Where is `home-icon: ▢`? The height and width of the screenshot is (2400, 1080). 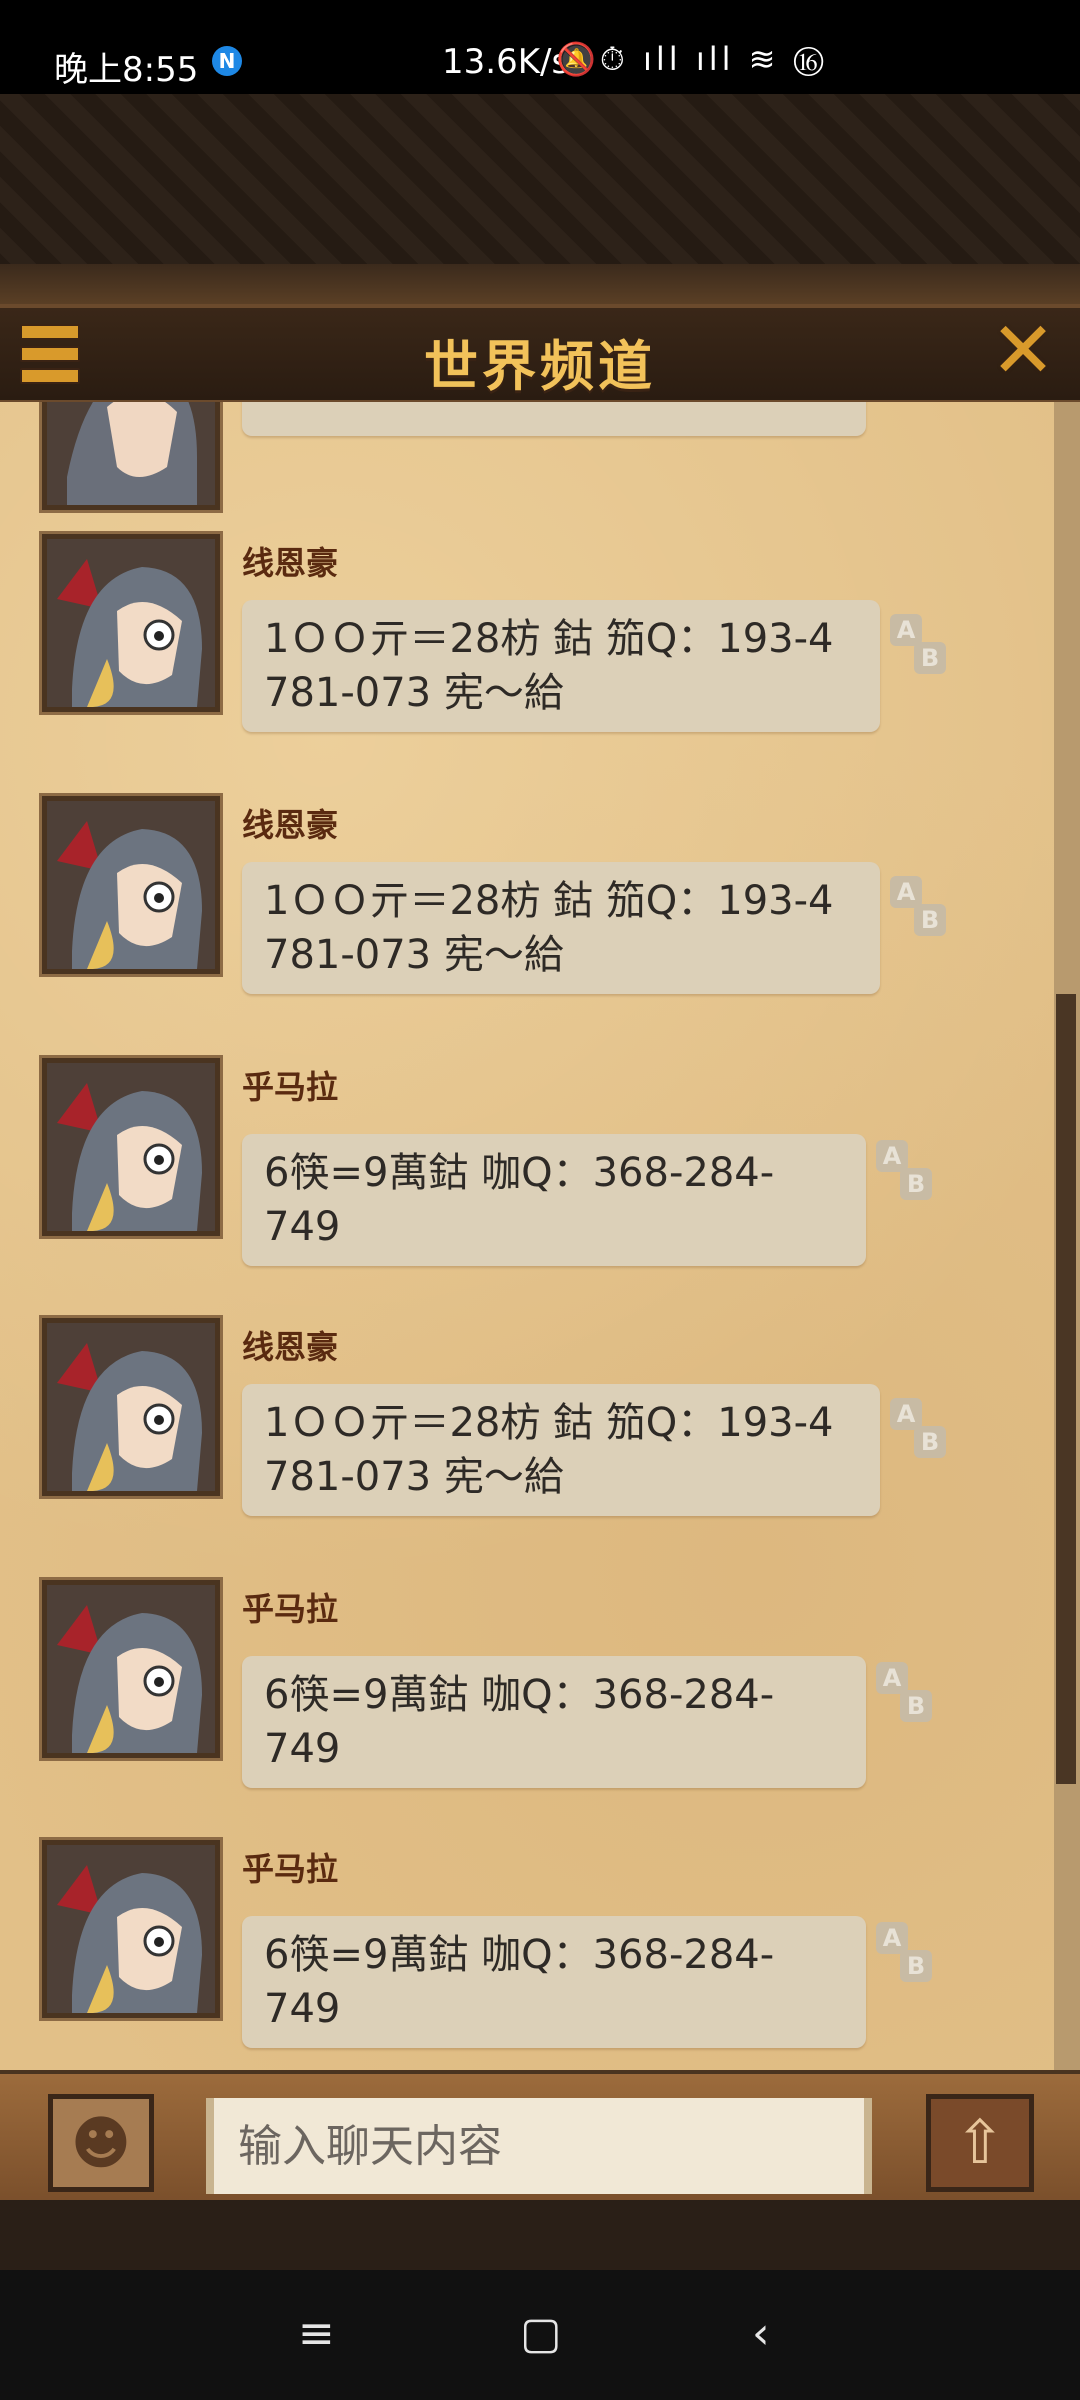
home-icon: ▢ is located at coordinates (541, 2333).